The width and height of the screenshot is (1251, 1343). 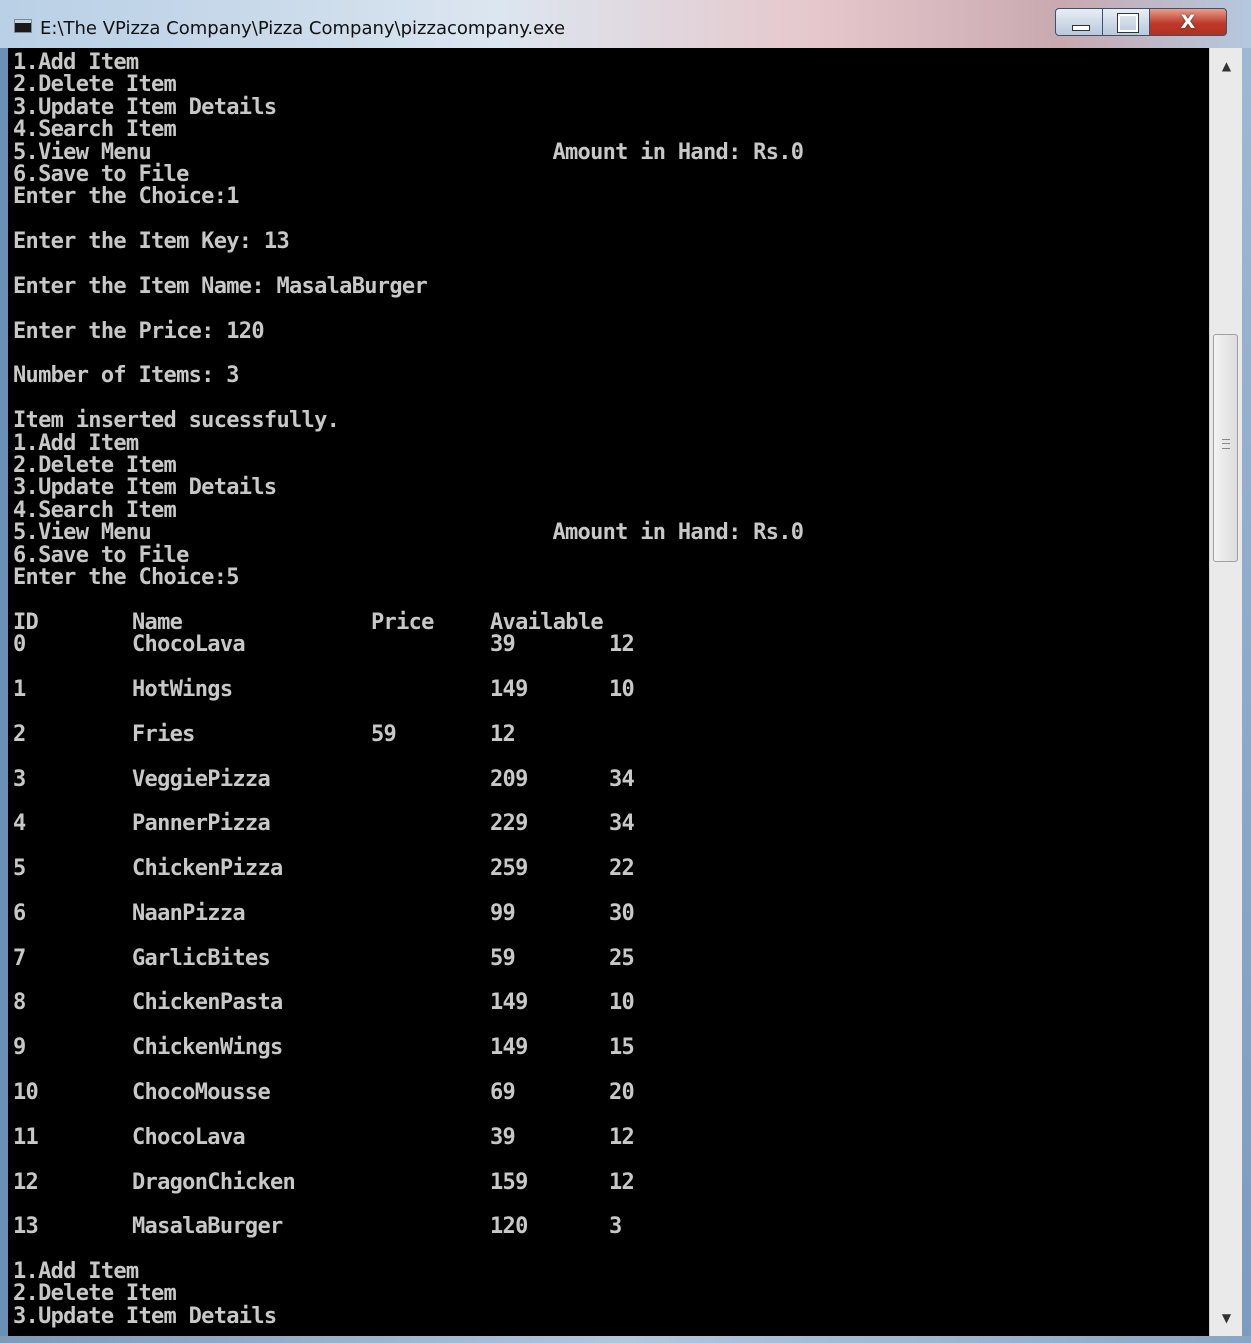 I want to click on item-col-4: 69, so click(x=503, y=1092).